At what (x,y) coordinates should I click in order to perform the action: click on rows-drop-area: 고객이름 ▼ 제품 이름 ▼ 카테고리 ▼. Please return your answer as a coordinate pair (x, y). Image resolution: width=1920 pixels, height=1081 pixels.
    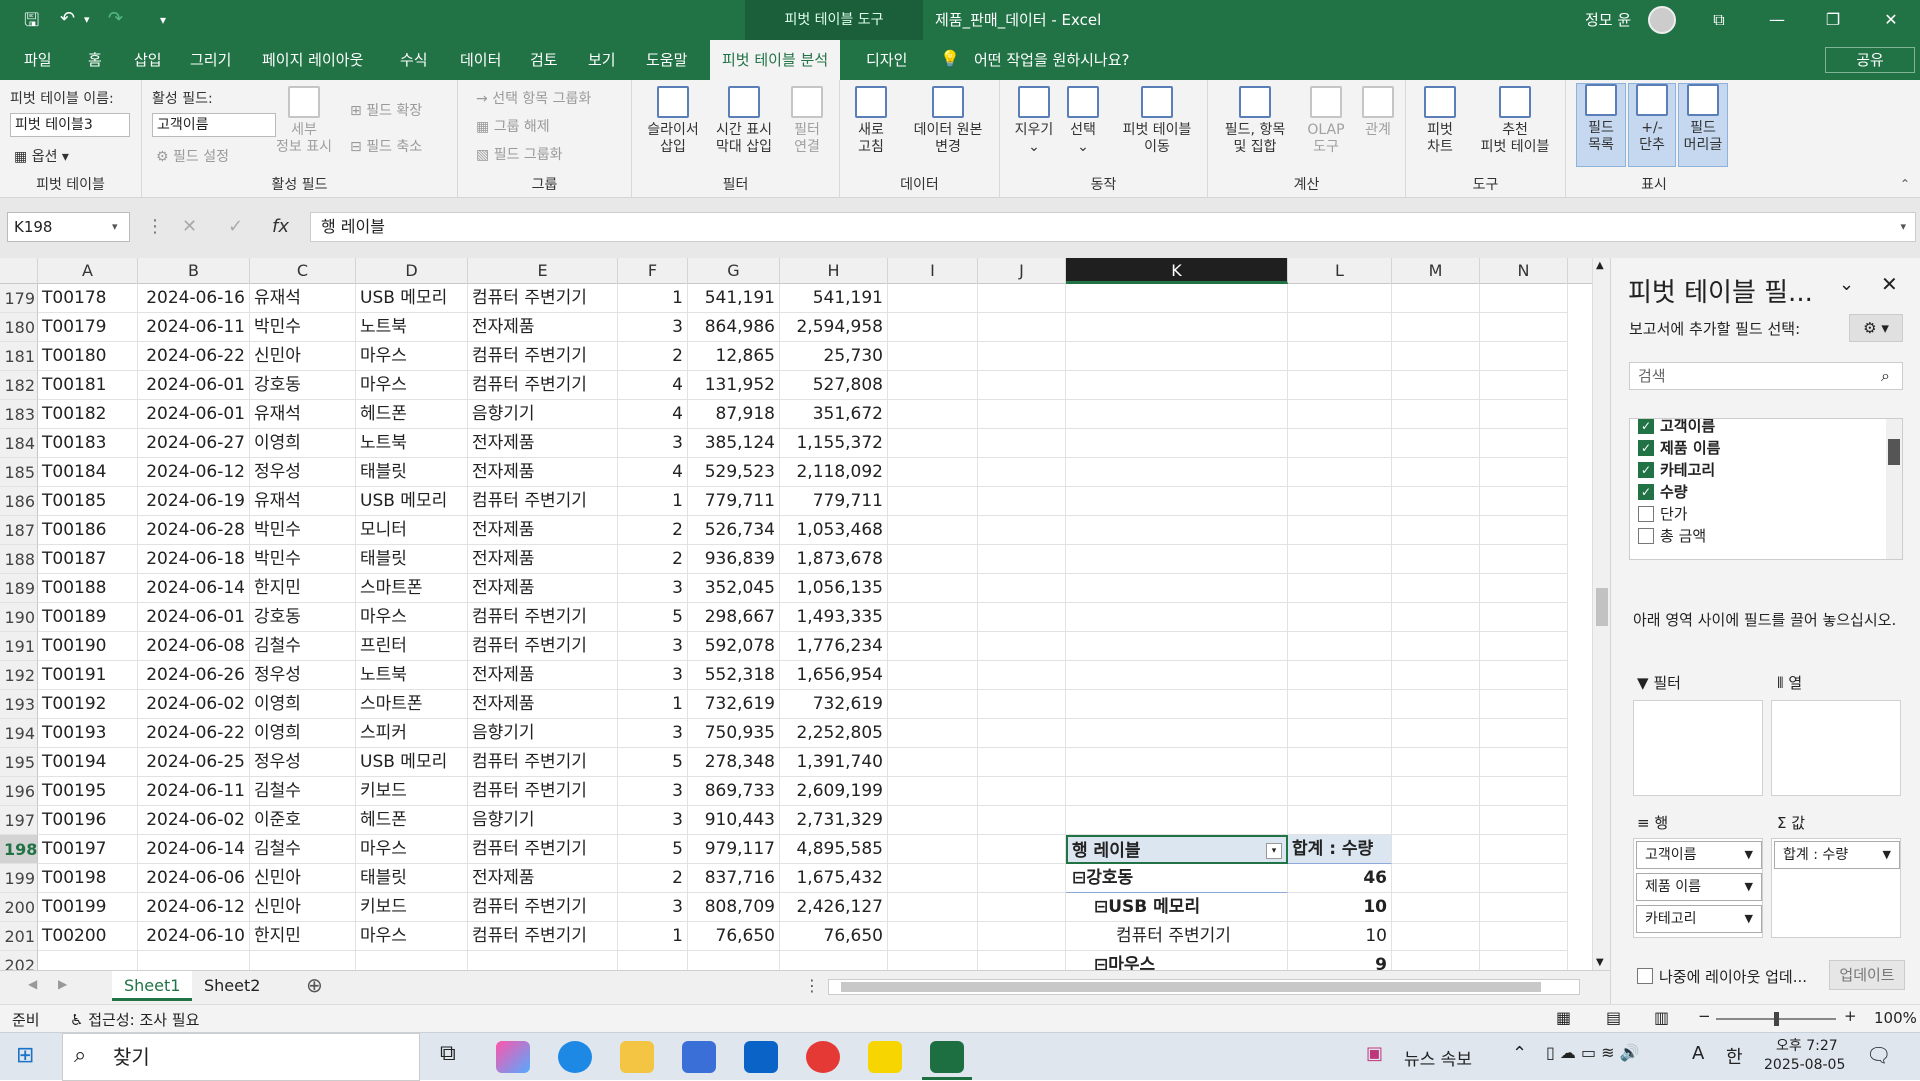
    Looking at the image, I should click on (1698, 888).